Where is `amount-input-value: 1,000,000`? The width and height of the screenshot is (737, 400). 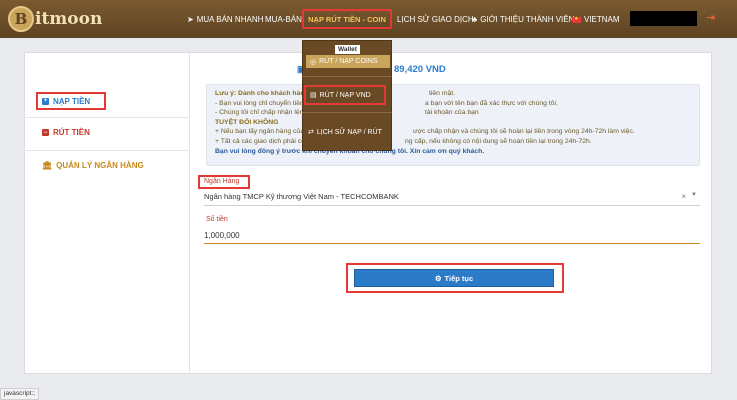
amount-input-value: 1,000,000 is located at coordinates (222, 235).